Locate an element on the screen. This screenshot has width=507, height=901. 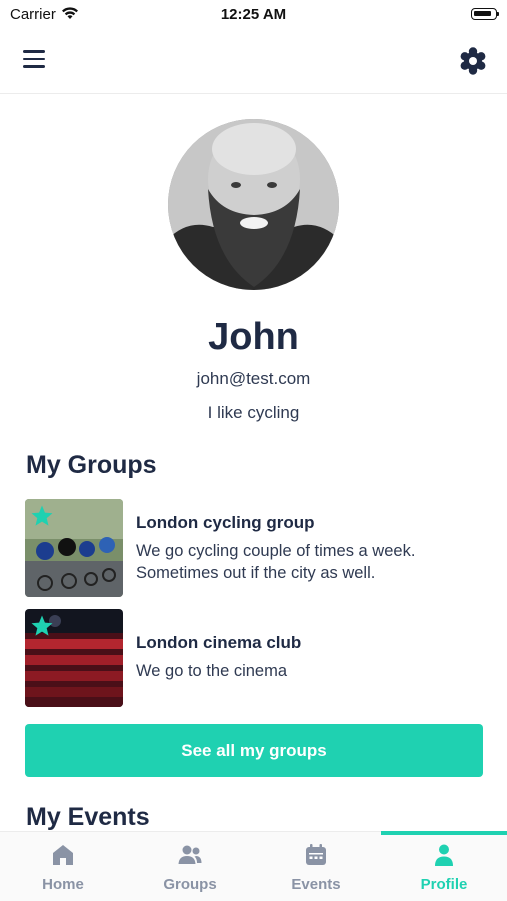
status-bar: Carrier 12:25 AM is located at coordinates (253, 14).